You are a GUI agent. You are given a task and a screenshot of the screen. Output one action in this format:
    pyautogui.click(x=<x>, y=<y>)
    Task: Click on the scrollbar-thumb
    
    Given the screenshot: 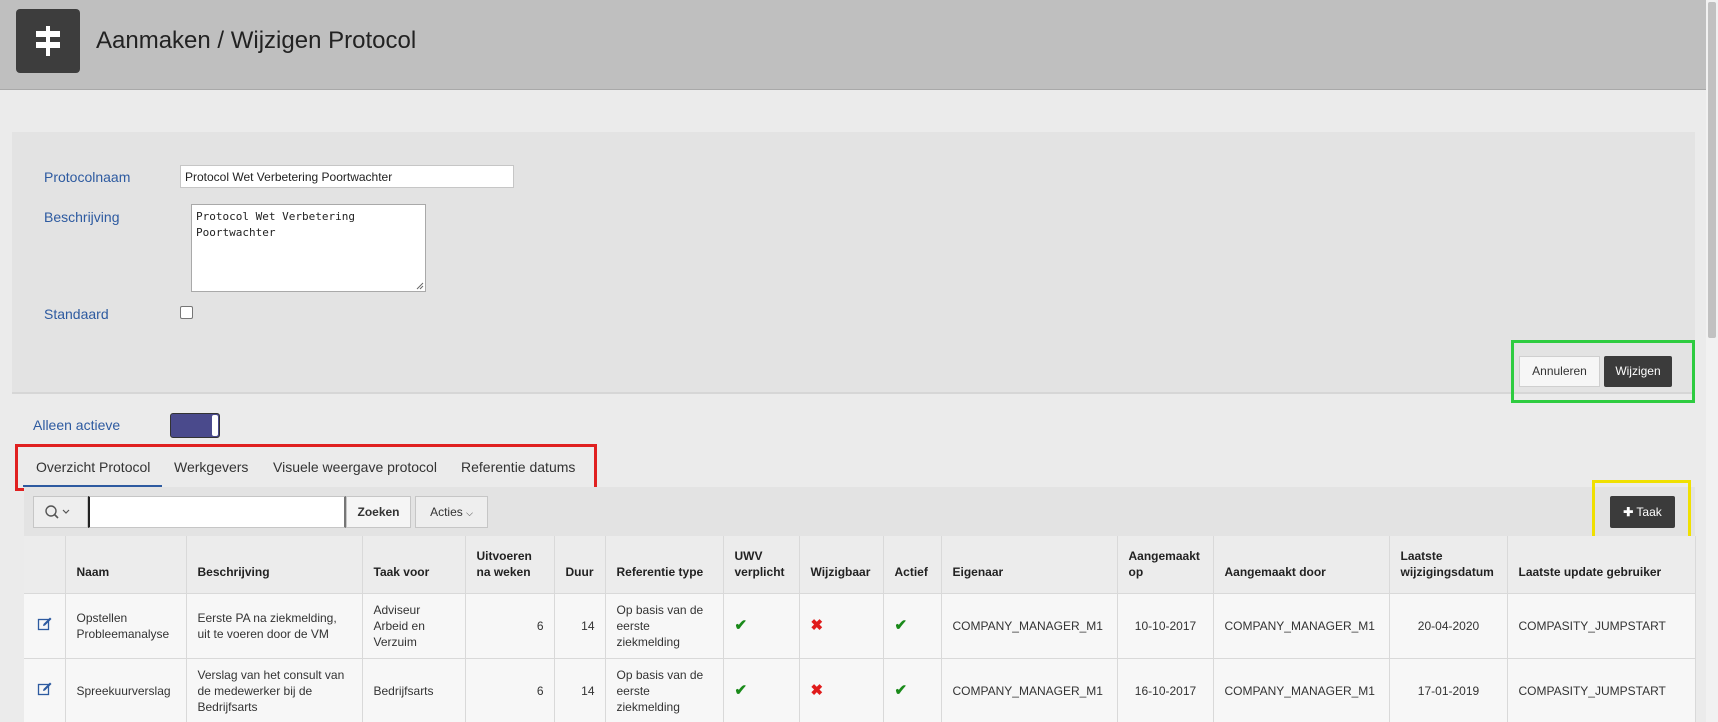 What is the action you would take?
    pyautogui.click(x=1712, y=170)
    